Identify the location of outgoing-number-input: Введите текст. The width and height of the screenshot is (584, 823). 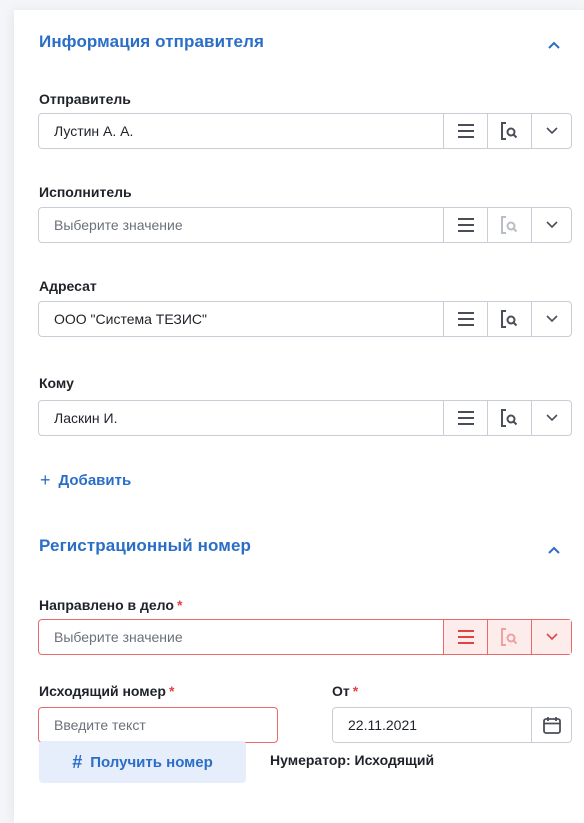
(158, 725).